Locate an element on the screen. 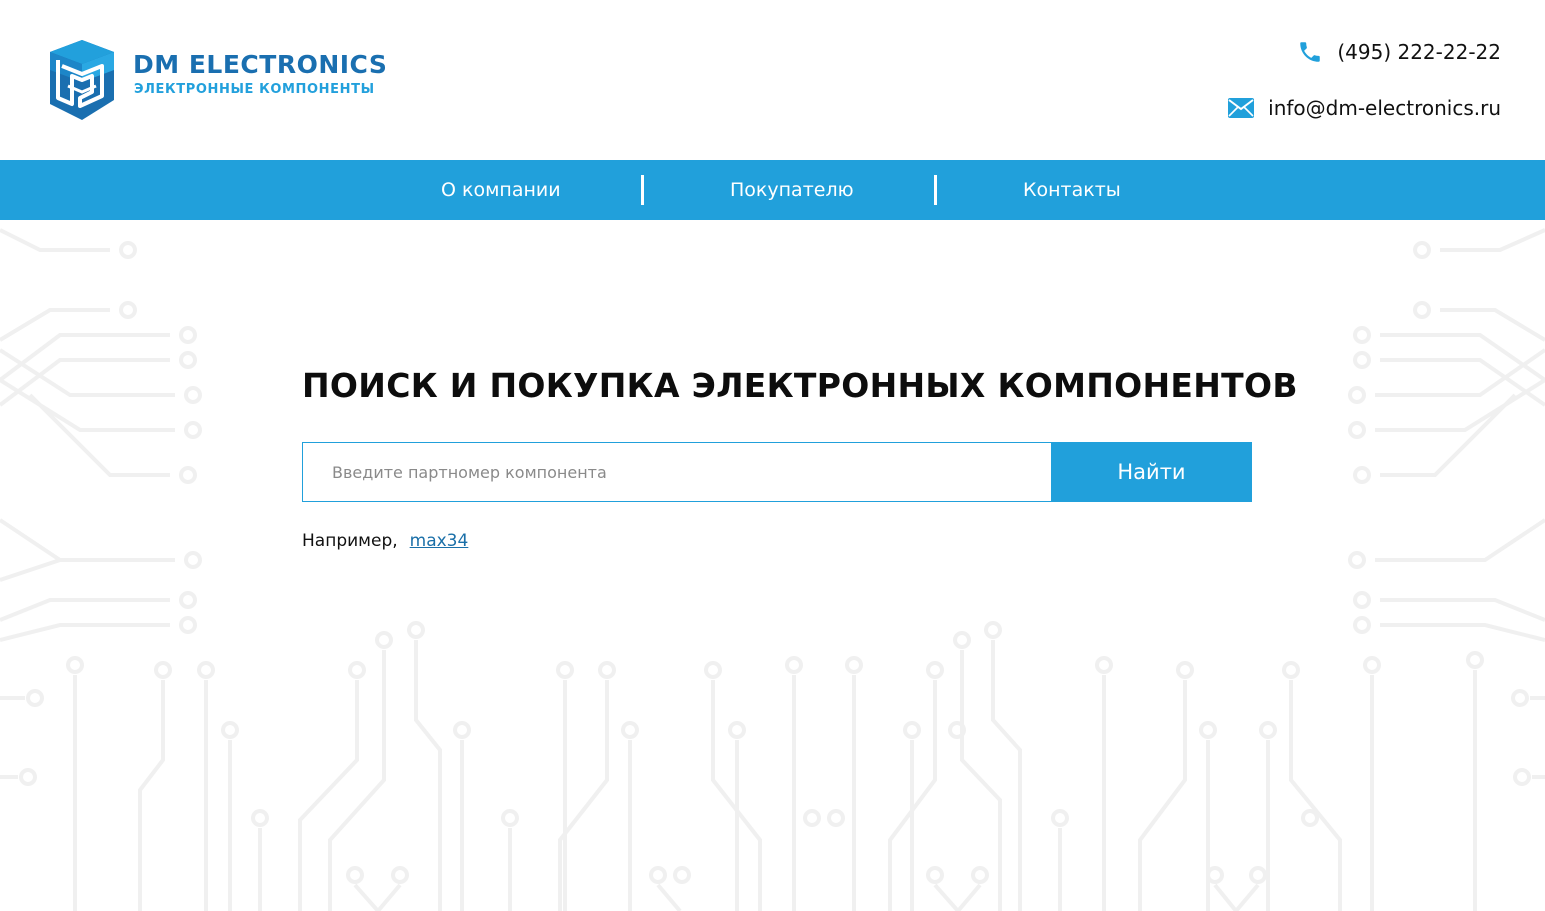  main-nav: О компании Покупателю Контакты is located at coordinates (772, 190).